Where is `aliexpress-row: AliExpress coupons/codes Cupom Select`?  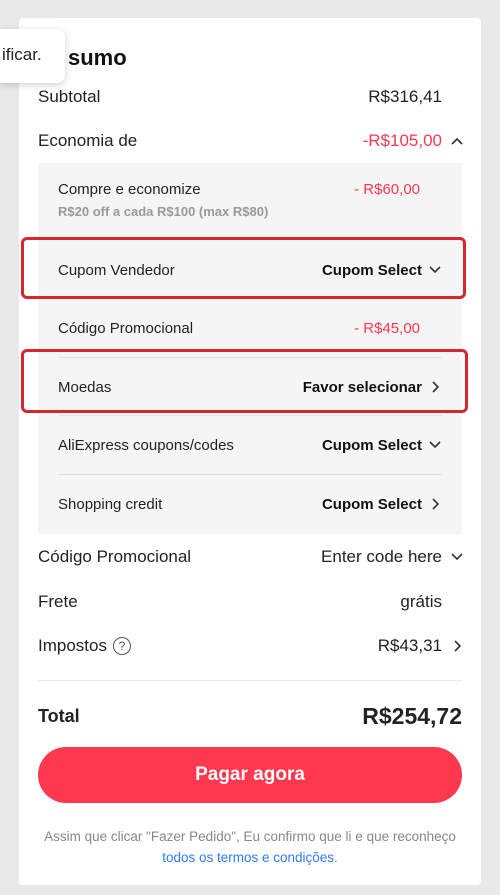 aliexpress-row: AliExpress coupons/codes Cupom Select is located at coordinates (250, 445).